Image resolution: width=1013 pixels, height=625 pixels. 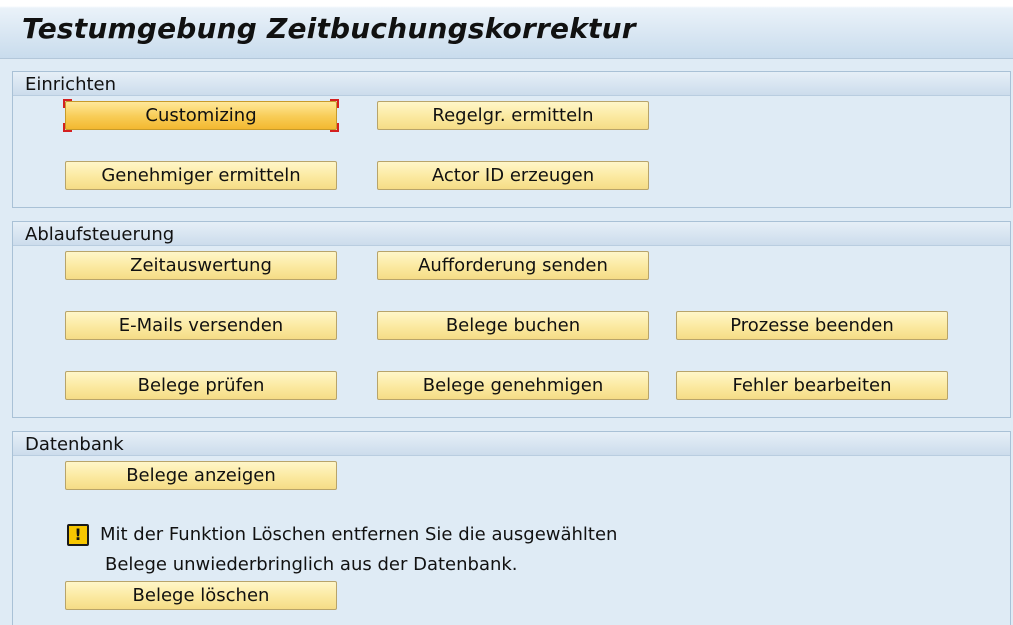 I want to click on group-label-datenbank: Datenbank, so click(x=74, y=444).